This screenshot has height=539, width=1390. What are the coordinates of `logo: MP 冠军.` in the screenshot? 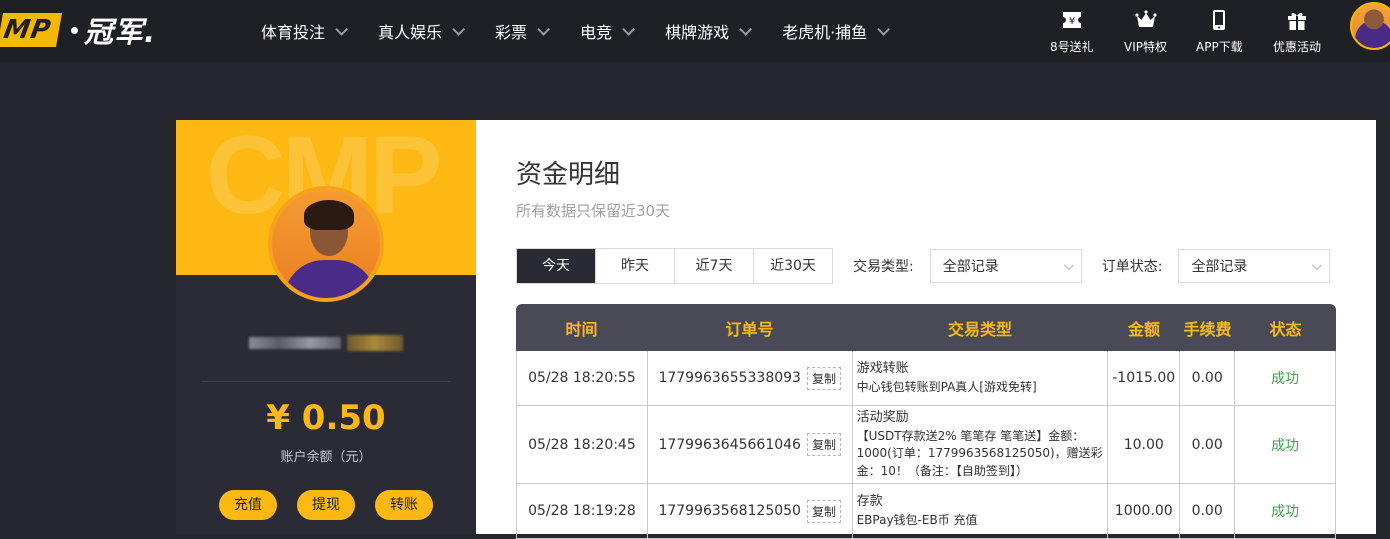 It's located at (78, 30).